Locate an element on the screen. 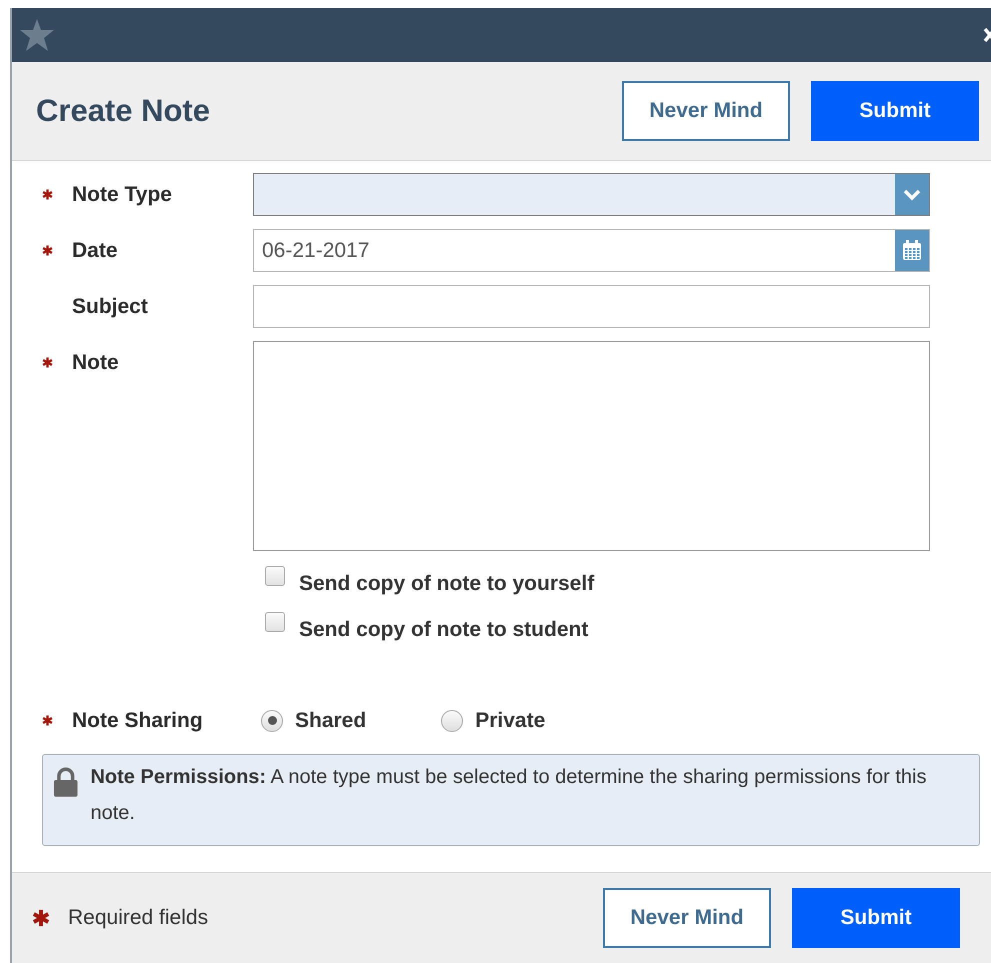 The width and height of the screenshot is (991, 963). calendar-icon is located at coordinates (912, 250).